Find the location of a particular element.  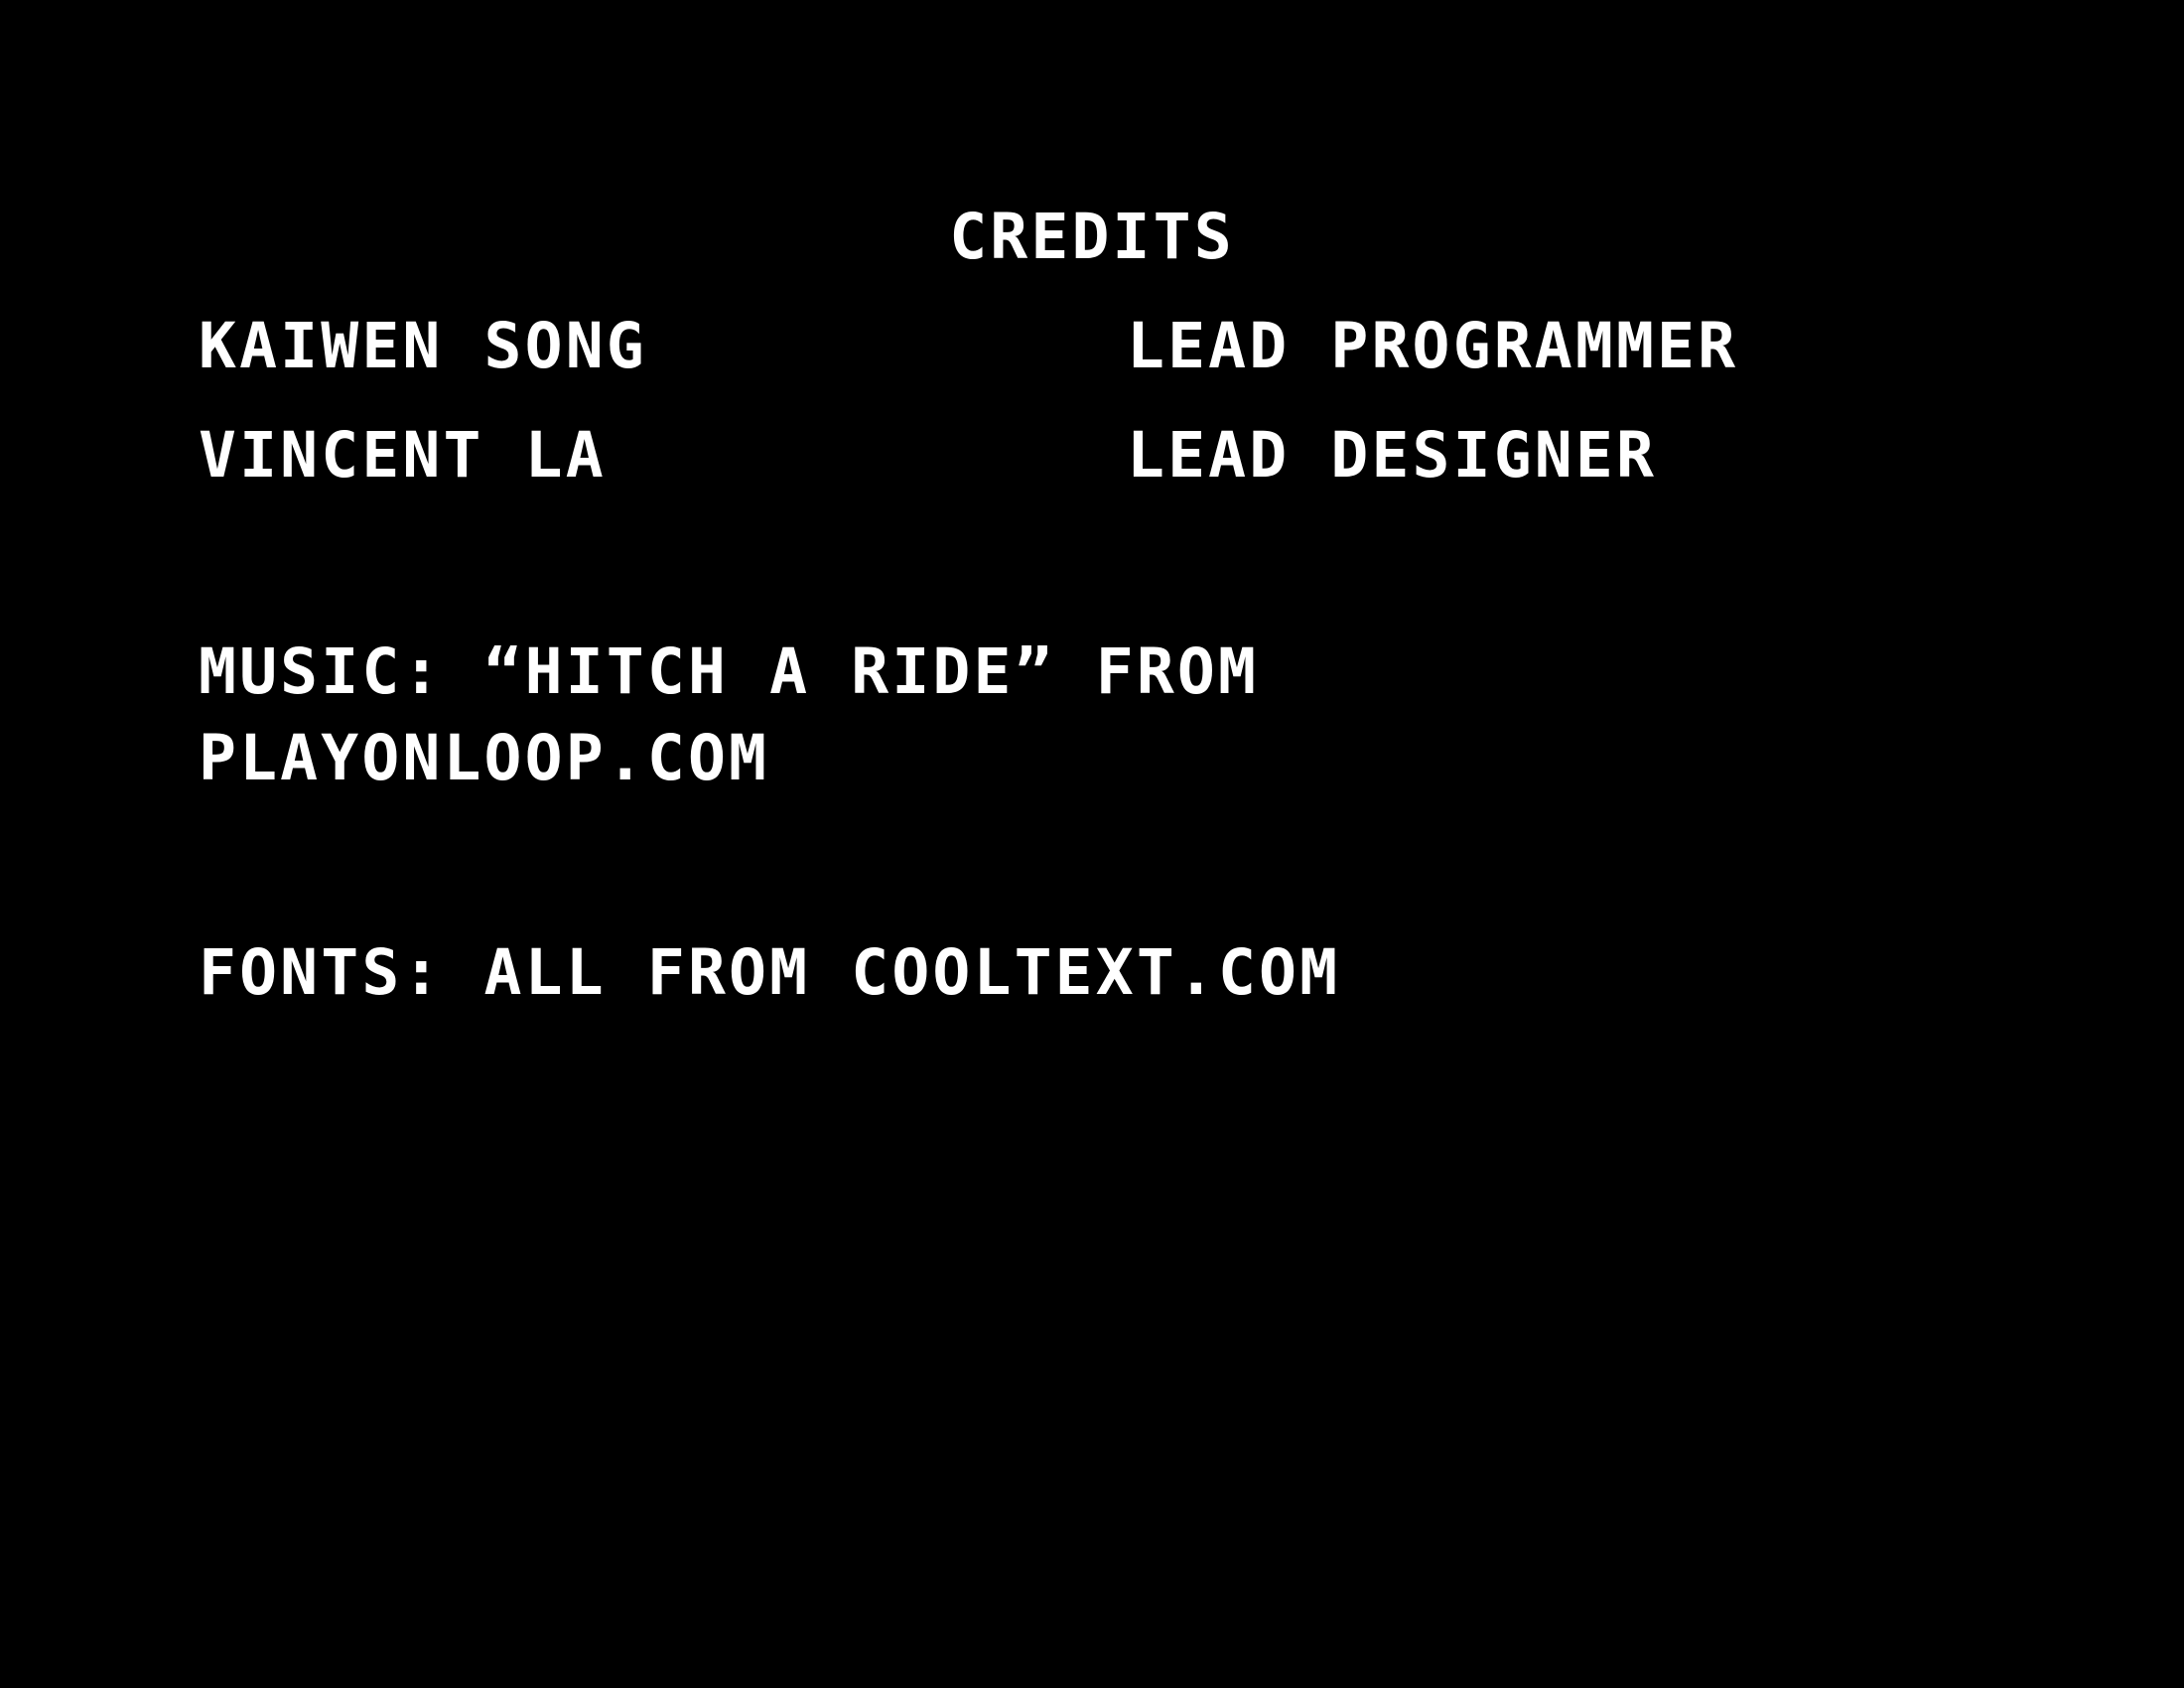

music-credit-line-2: PLAYONLOOP.COM is located at coordinates (484, 758).